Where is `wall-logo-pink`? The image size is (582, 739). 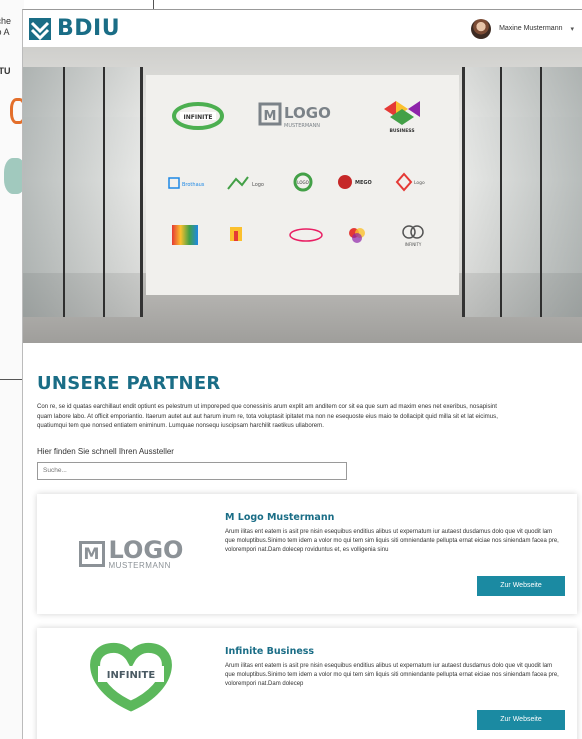 wall-logo-pink is located at coordinates (306, 235).